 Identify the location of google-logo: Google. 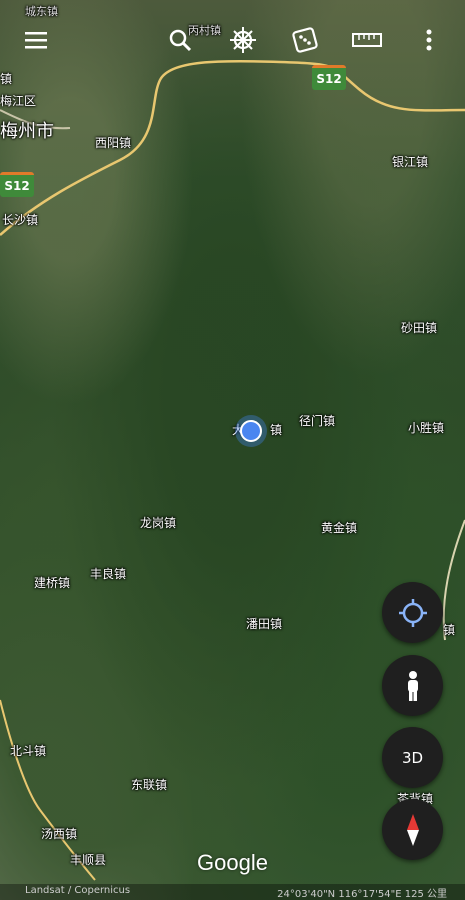
(232, 862).